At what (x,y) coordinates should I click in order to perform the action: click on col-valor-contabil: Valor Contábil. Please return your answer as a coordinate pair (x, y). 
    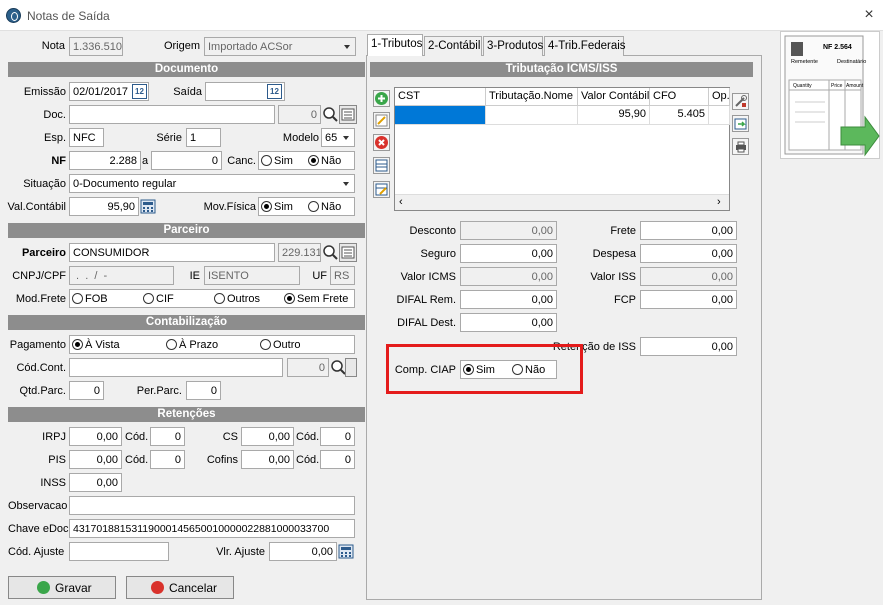
    Looking at the image, I should click on (614, 97).